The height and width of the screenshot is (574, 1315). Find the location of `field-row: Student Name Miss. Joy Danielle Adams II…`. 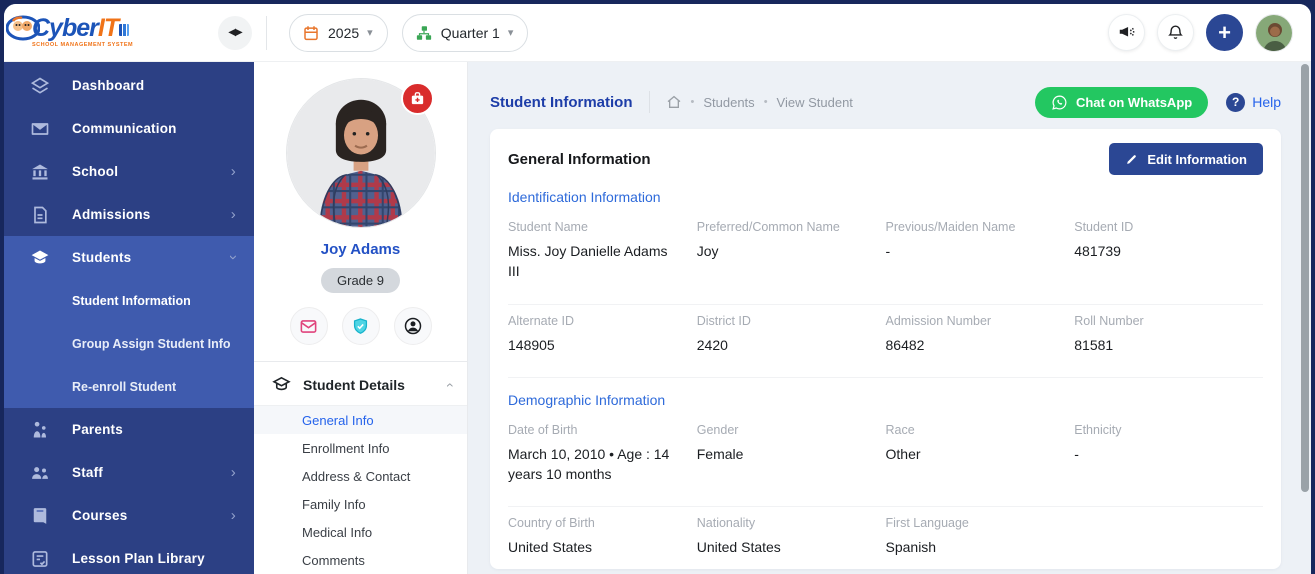

field-row: Student Name Miss. Joy Danielle Adams II… is located at coordinates (885, 257).